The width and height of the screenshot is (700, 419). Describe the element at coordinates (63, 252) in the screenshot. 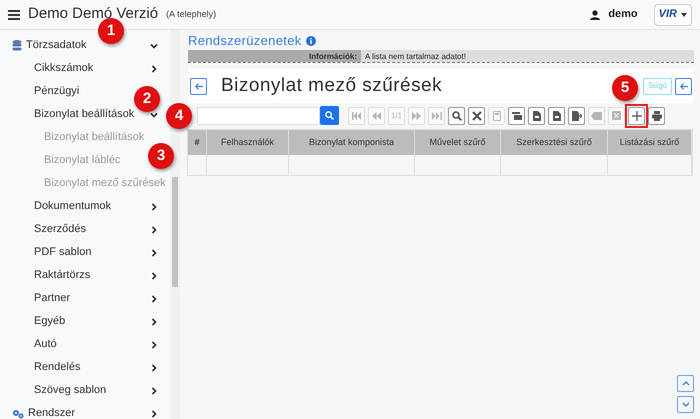

I see `sidebar-item: PDF sablon` at that location.